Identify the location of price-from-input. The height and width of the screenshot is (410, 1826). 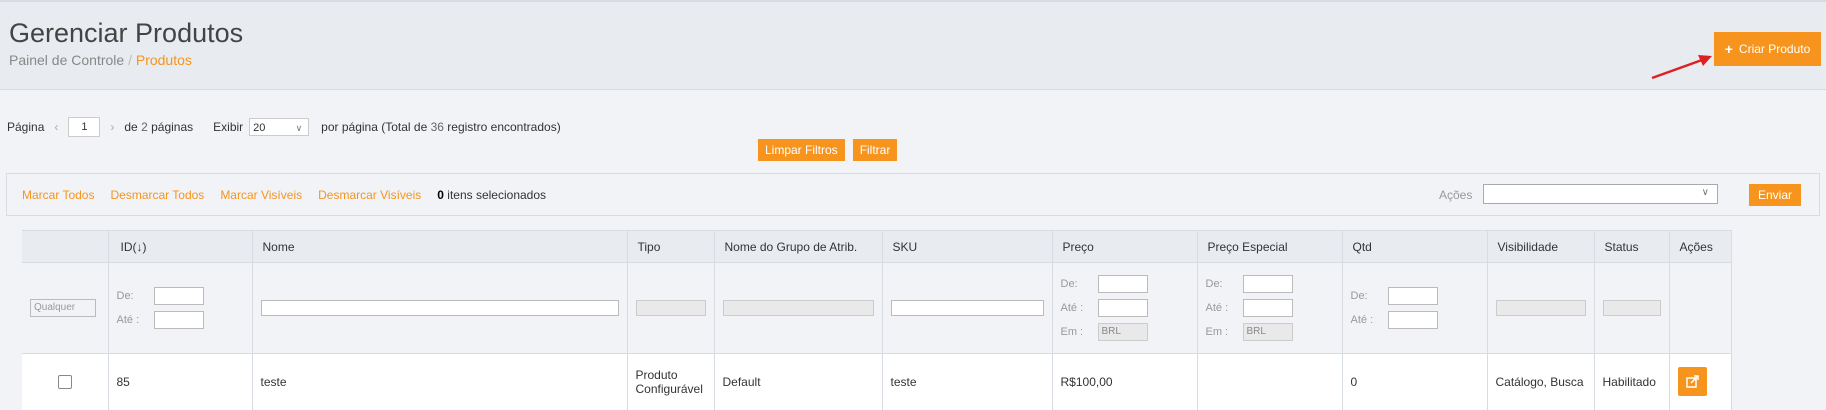
(1122, 284).